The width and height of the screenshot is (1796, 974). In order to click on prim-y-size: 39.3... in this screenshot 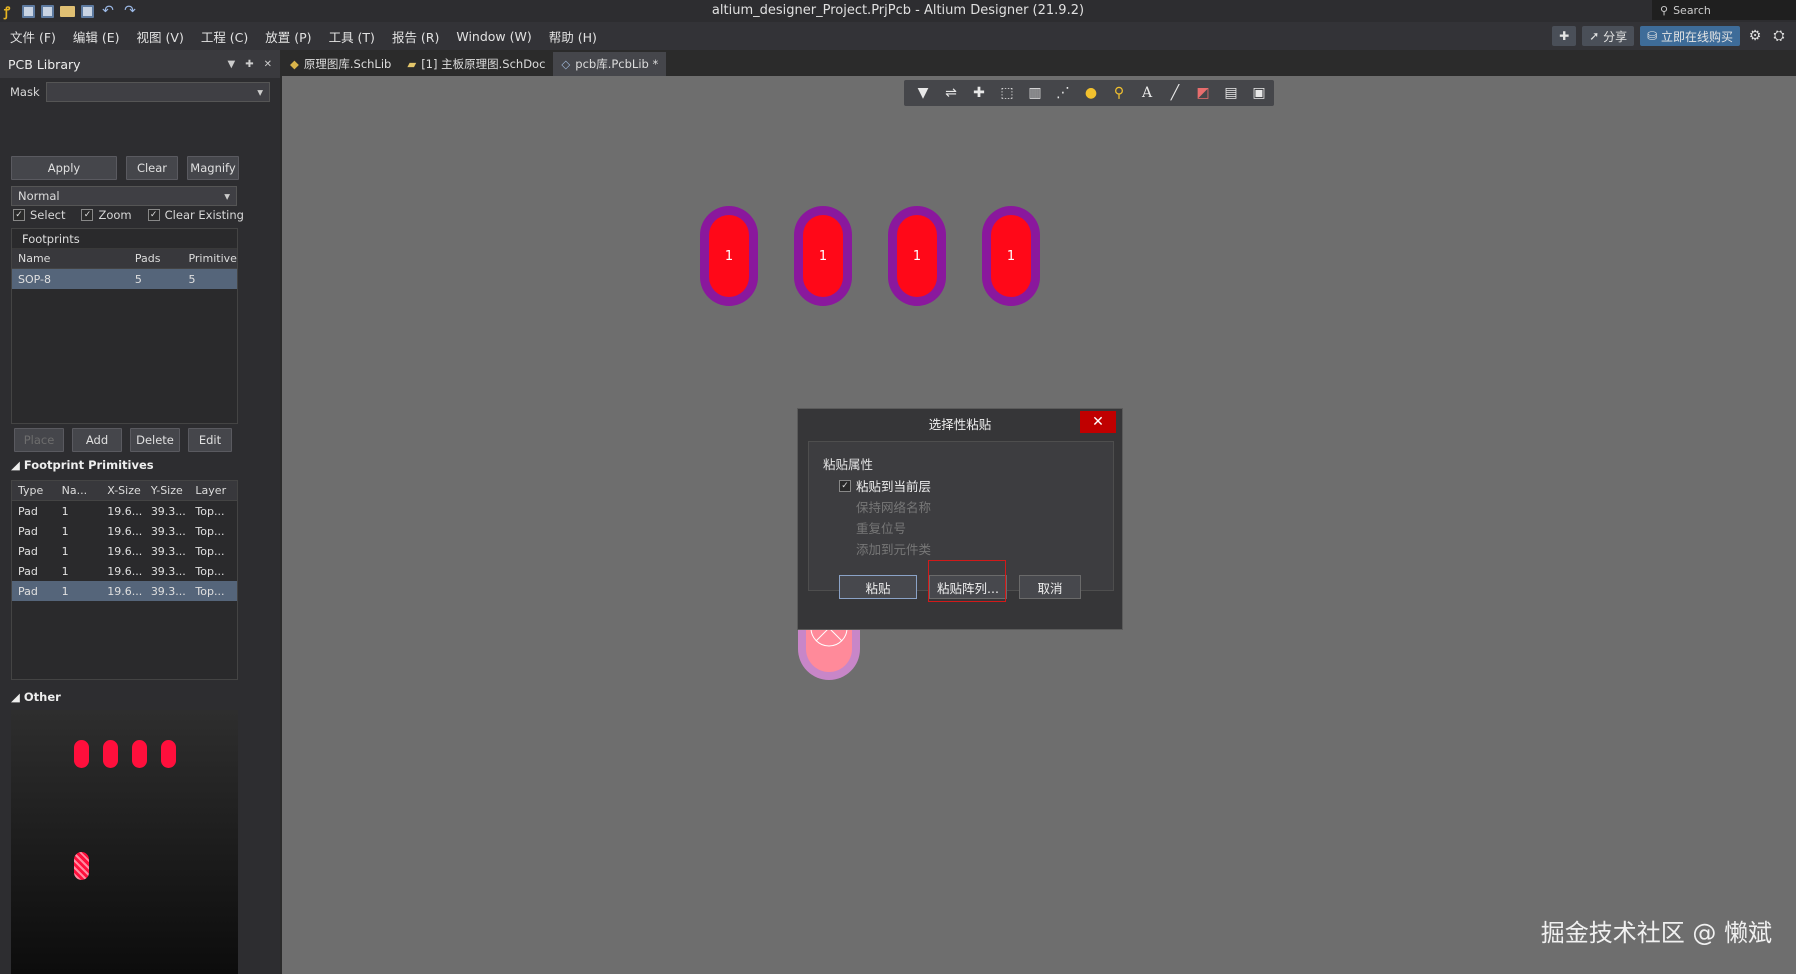, I will do `click(168, 551)`.